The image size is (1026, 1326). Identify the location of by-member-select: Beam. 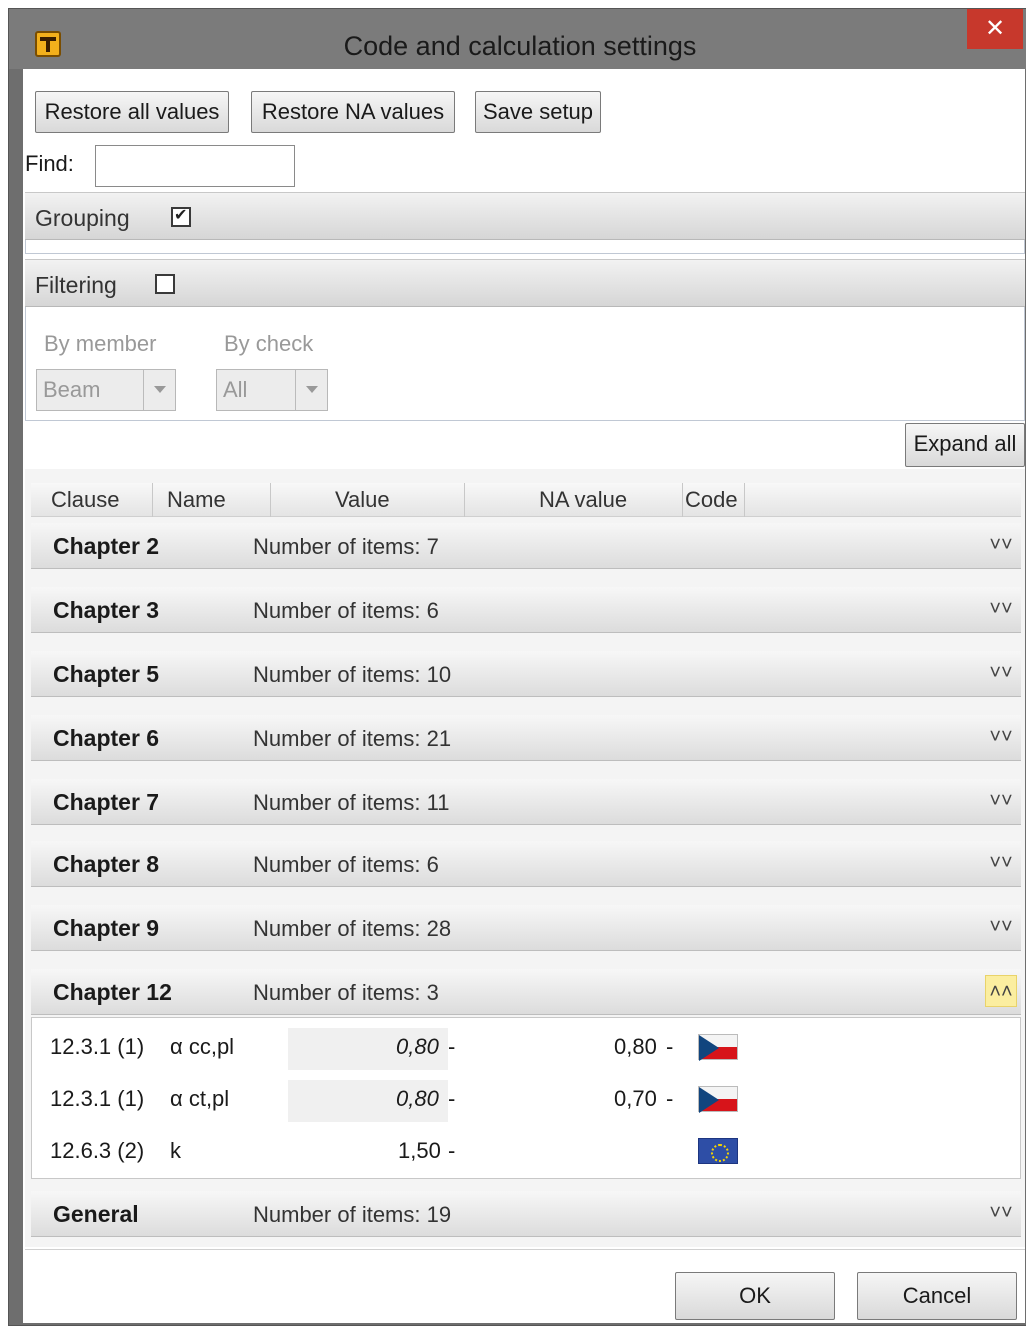
(106, 390).